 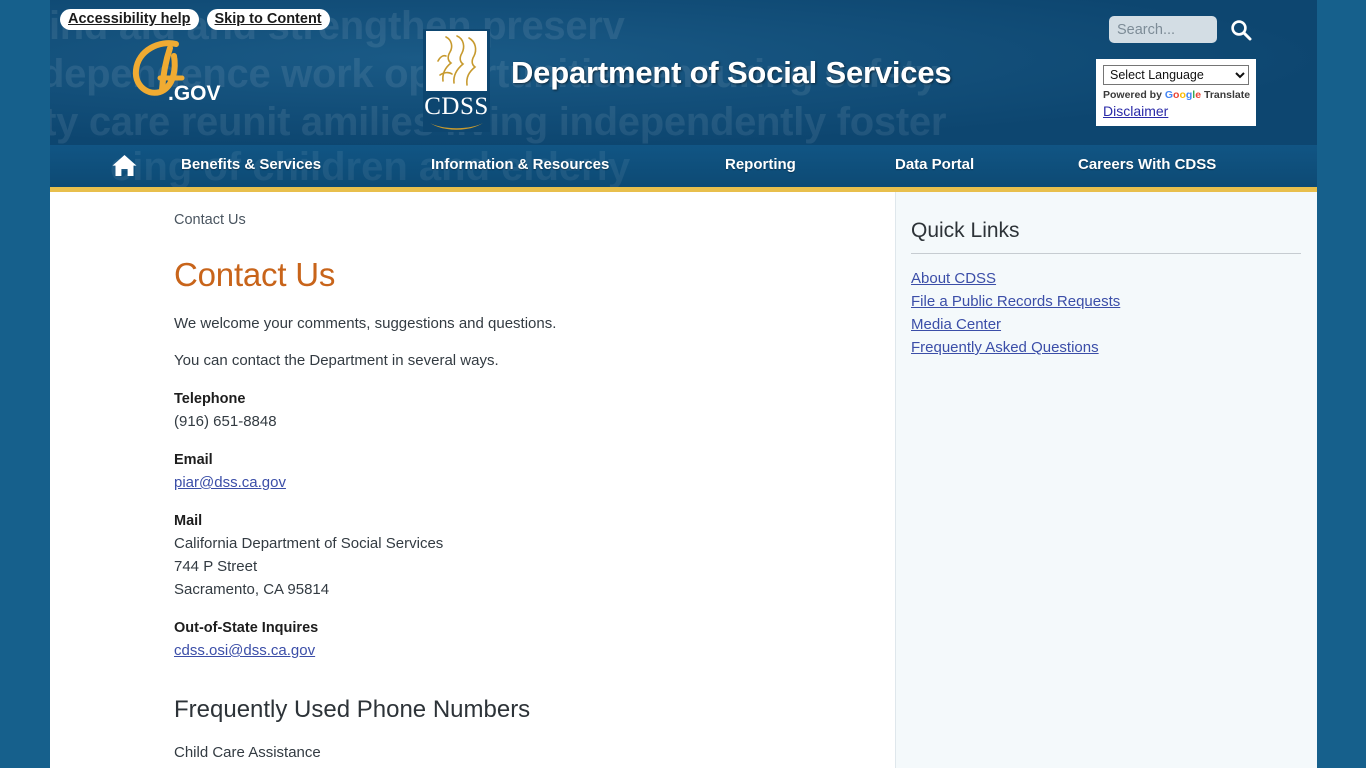 What do you see at coordinates (1106, 324) in the screenshot?
I see `sidebar-link-media-center: Media Center` at bounding box center [1106, 324].